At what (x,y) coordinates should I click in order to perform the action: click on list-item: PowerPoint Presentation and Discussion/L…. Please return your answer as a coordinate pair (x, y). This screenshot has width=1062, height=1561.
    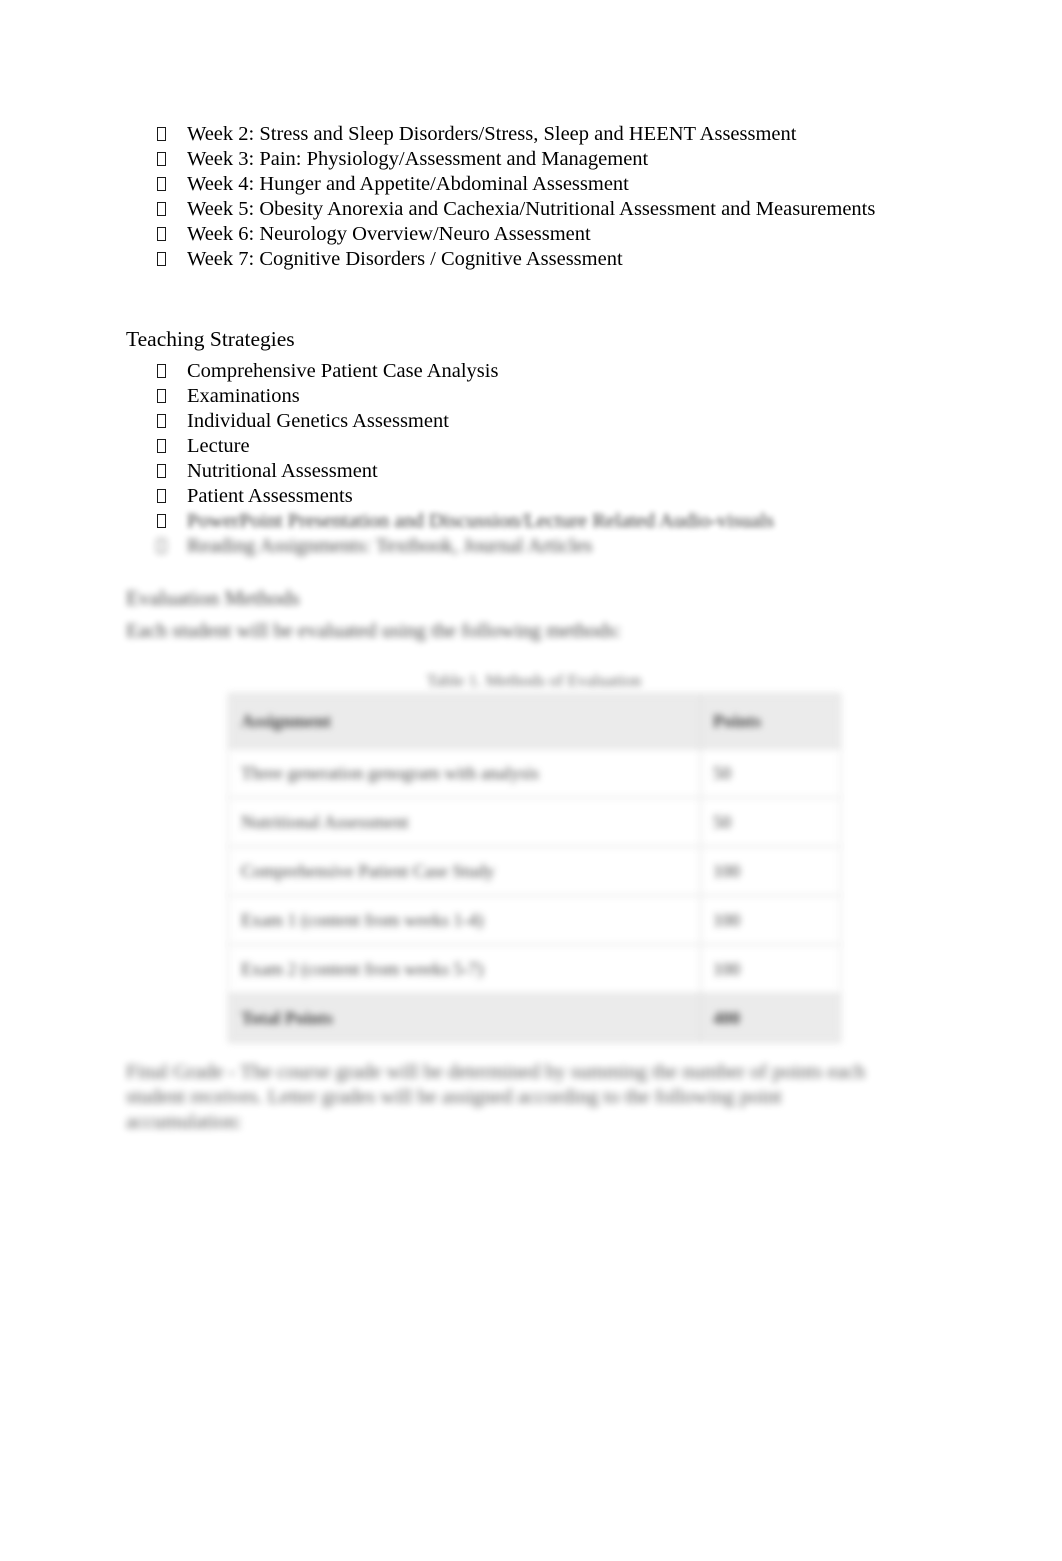
    Looking at the image, I should click on (537, 521).